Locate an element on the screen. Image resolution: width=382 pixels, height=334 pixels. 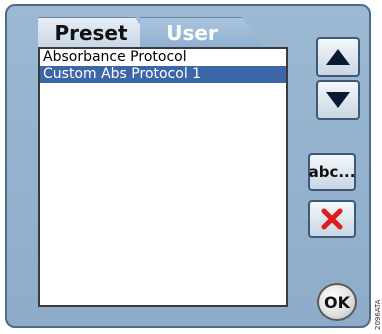
list-item-label: Absorbance Protocol is located at coordinates (115, 57).